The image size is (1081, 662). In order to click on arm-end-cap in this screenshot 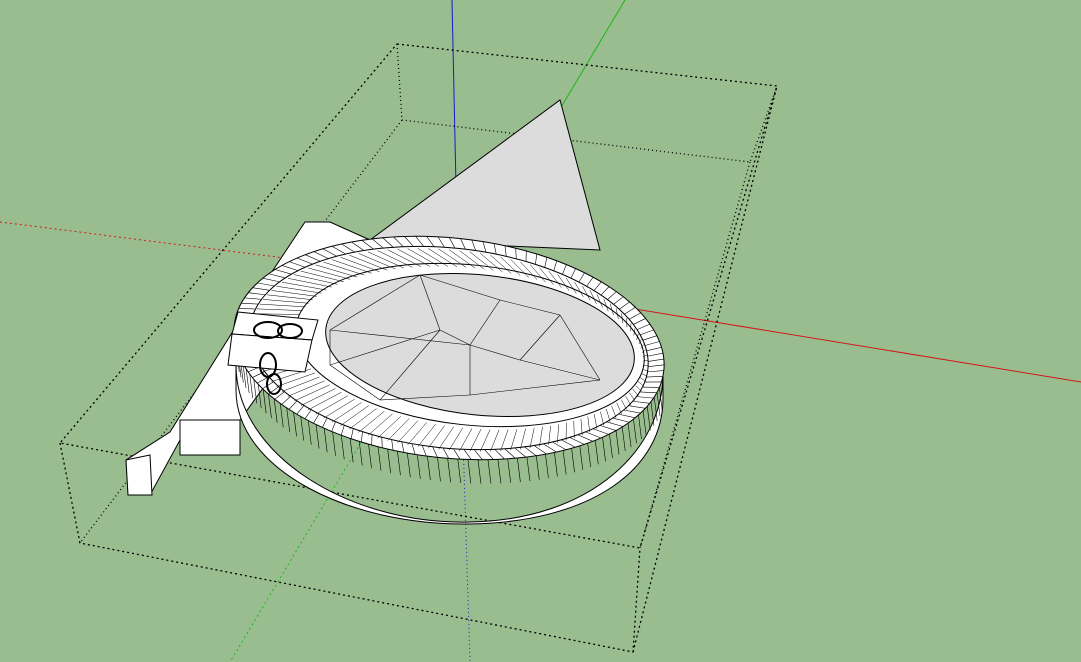, I will do `click(139, 475)`.